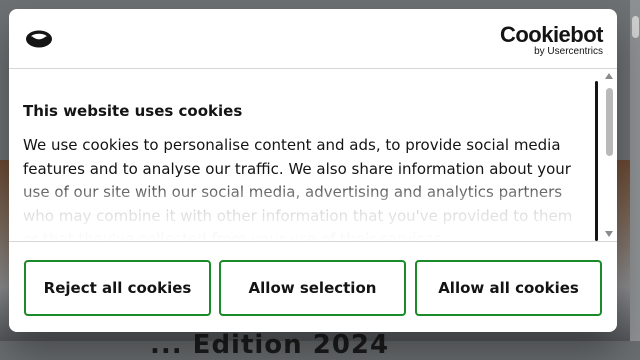  I want to click on cookiebot-byline: by Usercentrics, so click(568, 51).